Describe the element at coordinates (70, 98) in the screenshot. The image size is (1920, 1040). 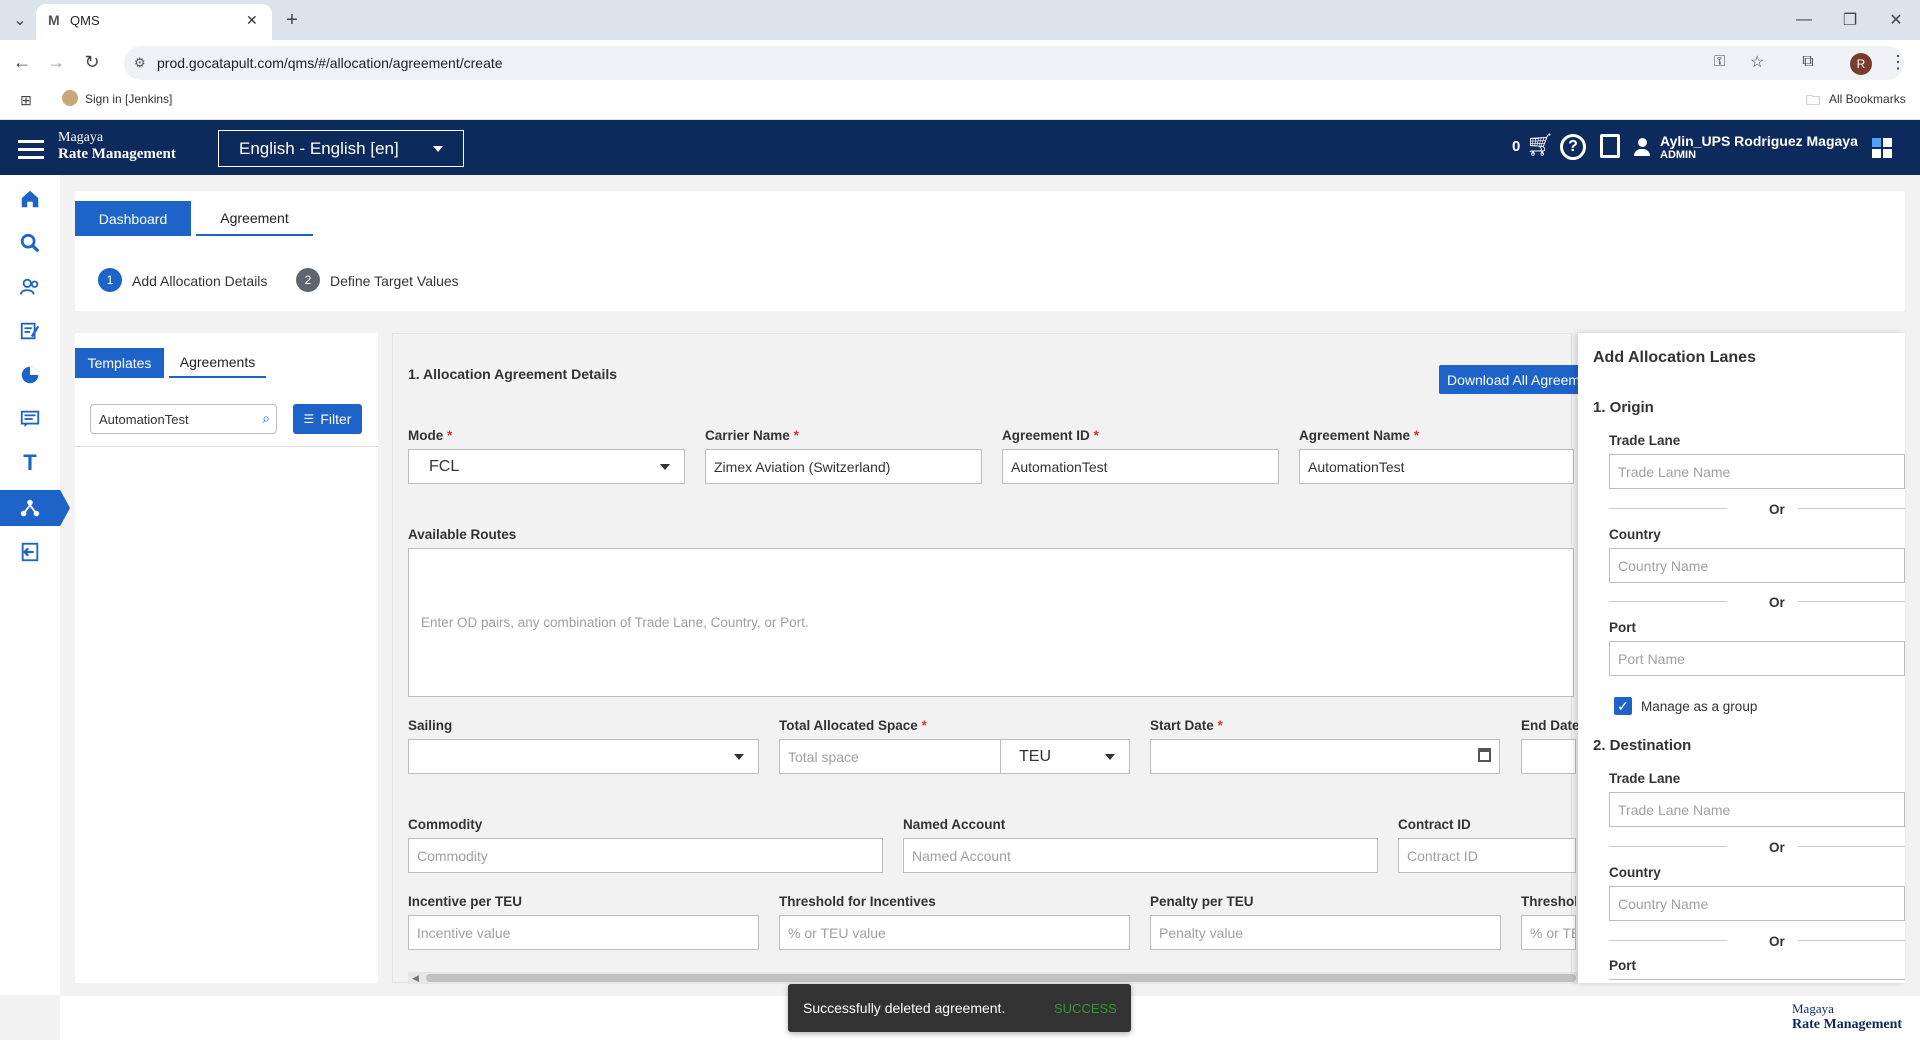
I see `jenkins-icon` at that location.